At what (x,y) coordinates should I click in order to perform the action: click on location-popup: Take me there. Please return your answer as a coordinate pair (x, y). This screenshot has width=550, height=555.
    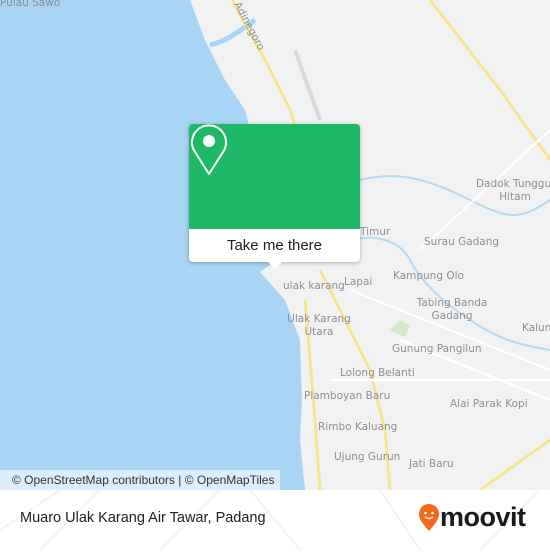
    Looking at the image, I should click on (274, 196).